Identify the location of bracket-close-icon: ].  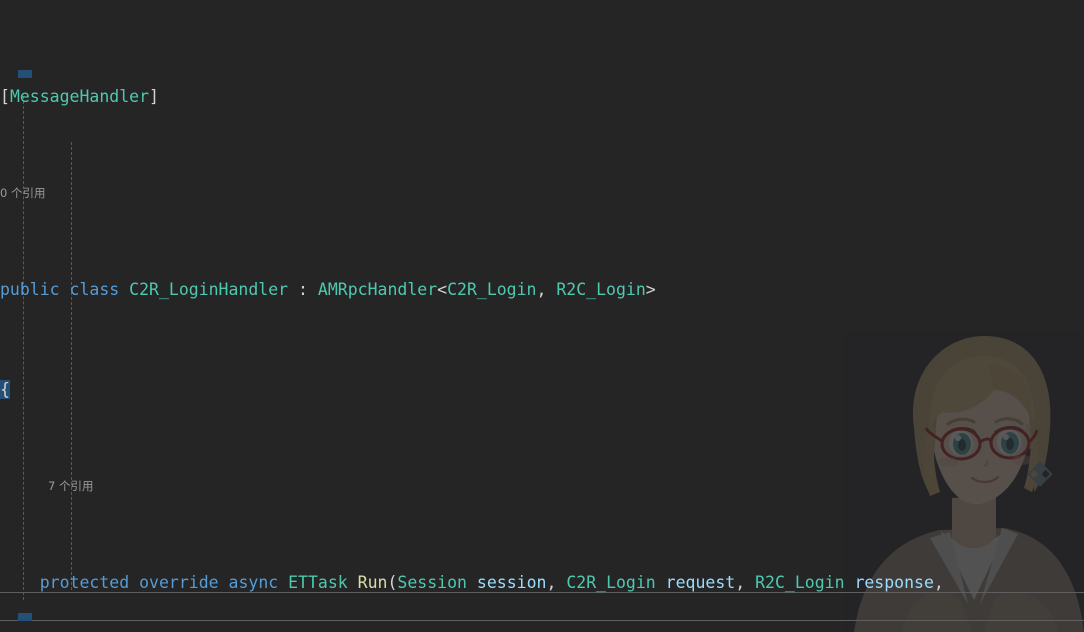
(154, 96).